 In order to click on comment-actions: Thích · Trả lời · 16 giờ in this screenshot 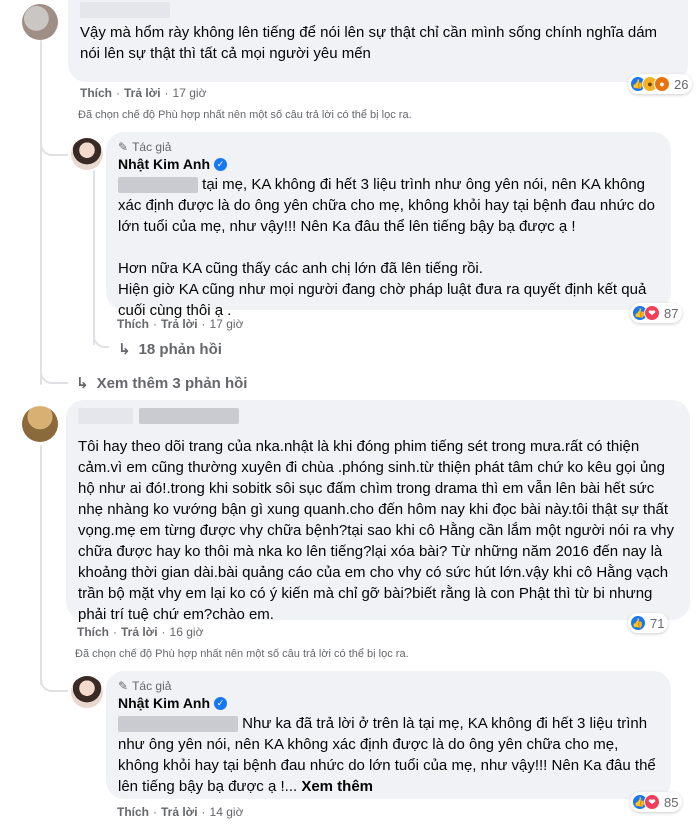, I will do `click(140, 632)`.